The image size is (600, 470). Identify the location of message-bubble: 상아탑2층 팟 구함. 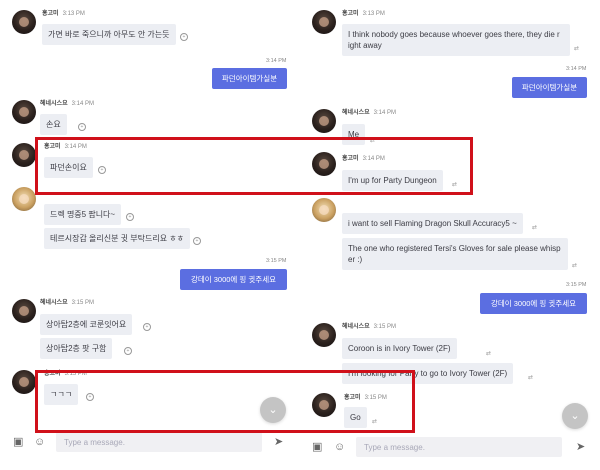
(76, 348).